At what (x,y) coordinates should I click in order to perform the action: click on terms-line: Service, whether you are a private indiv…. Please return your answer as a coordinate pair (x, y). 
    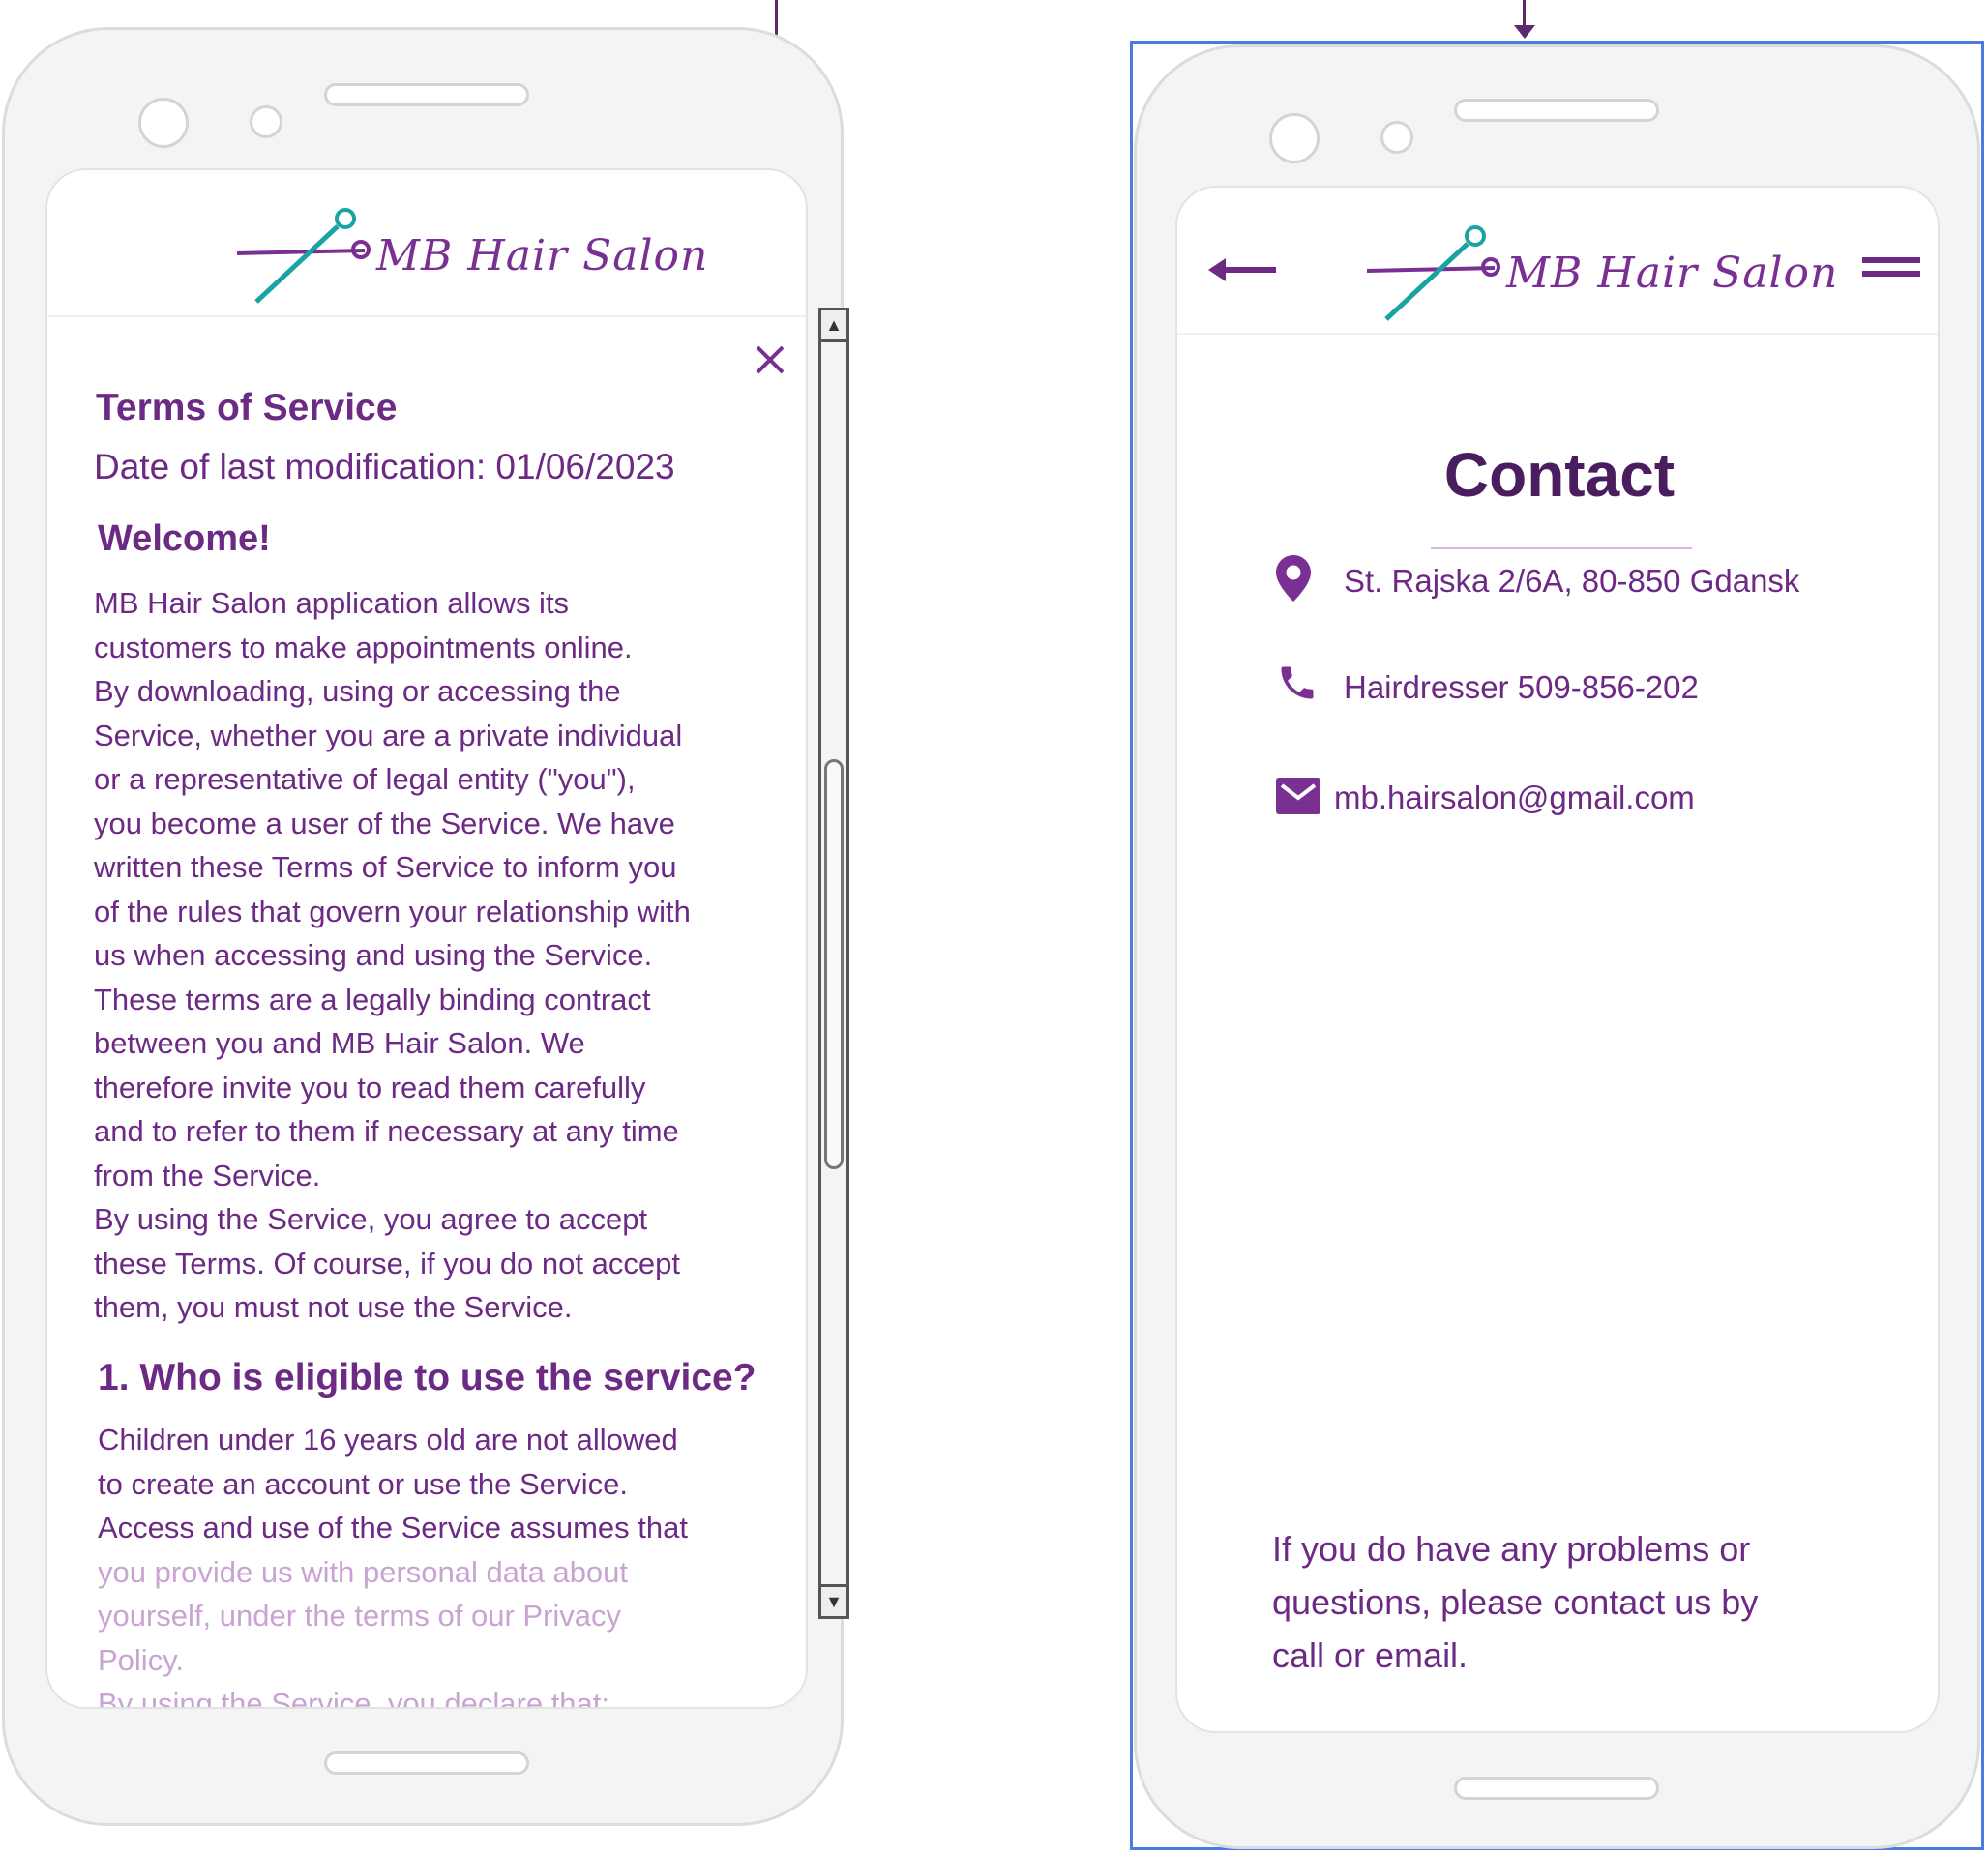
    Looking at the image, I should click on (388, 735).